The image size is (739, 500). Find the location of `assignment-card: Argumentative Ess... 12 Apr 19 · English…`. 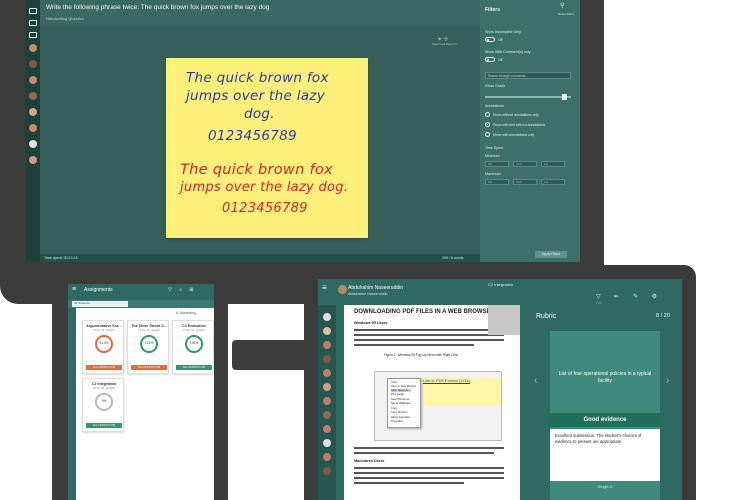

assignment-card: Argumentative Ess... 12 Apr 19 · English… is located at coordinates (103, 347).